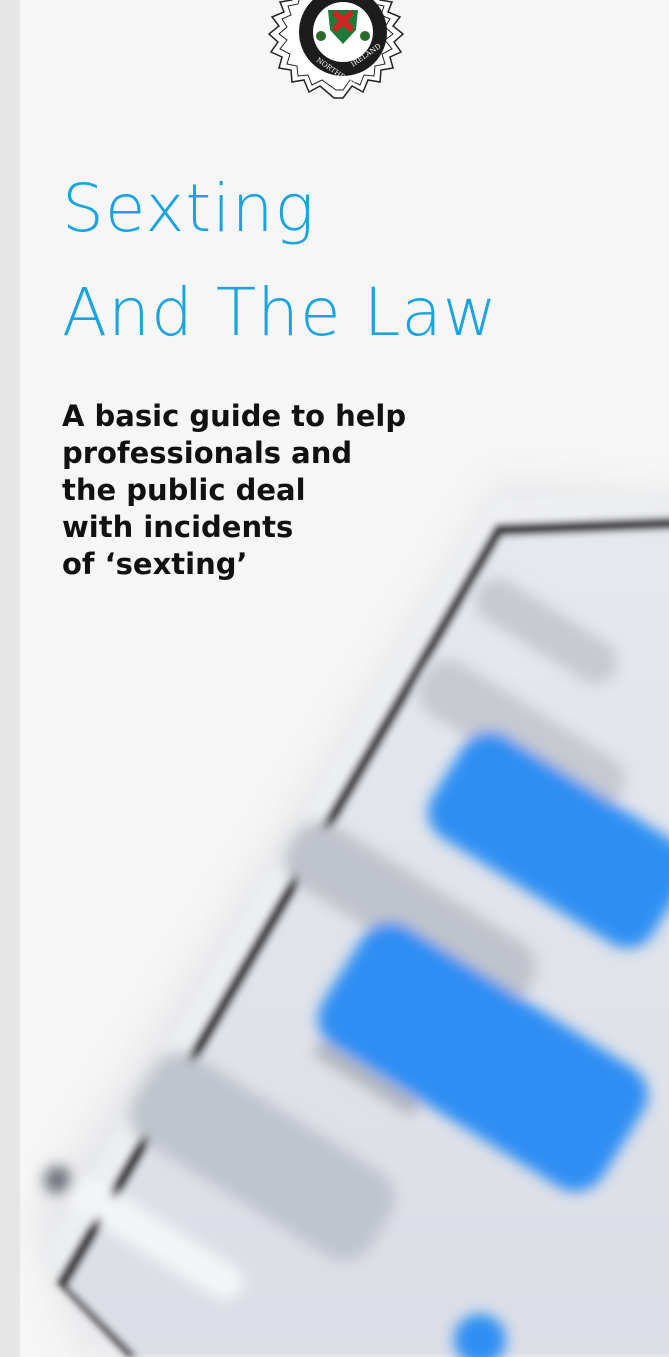 This screenshot has height=1357, width=669. Describe the element at coordinates (189, 208) in the screenshot. I see `title-line-1: Sexting` at that location.